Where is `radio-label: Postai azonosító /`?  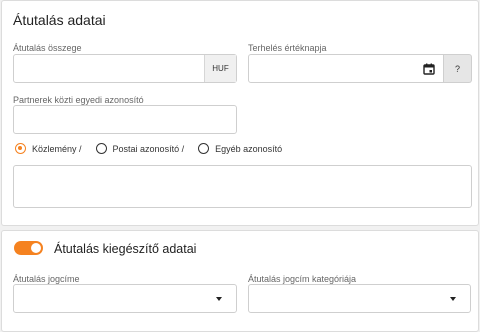
radio-label: Postai azonosító / is located at coordinates (148, 148).